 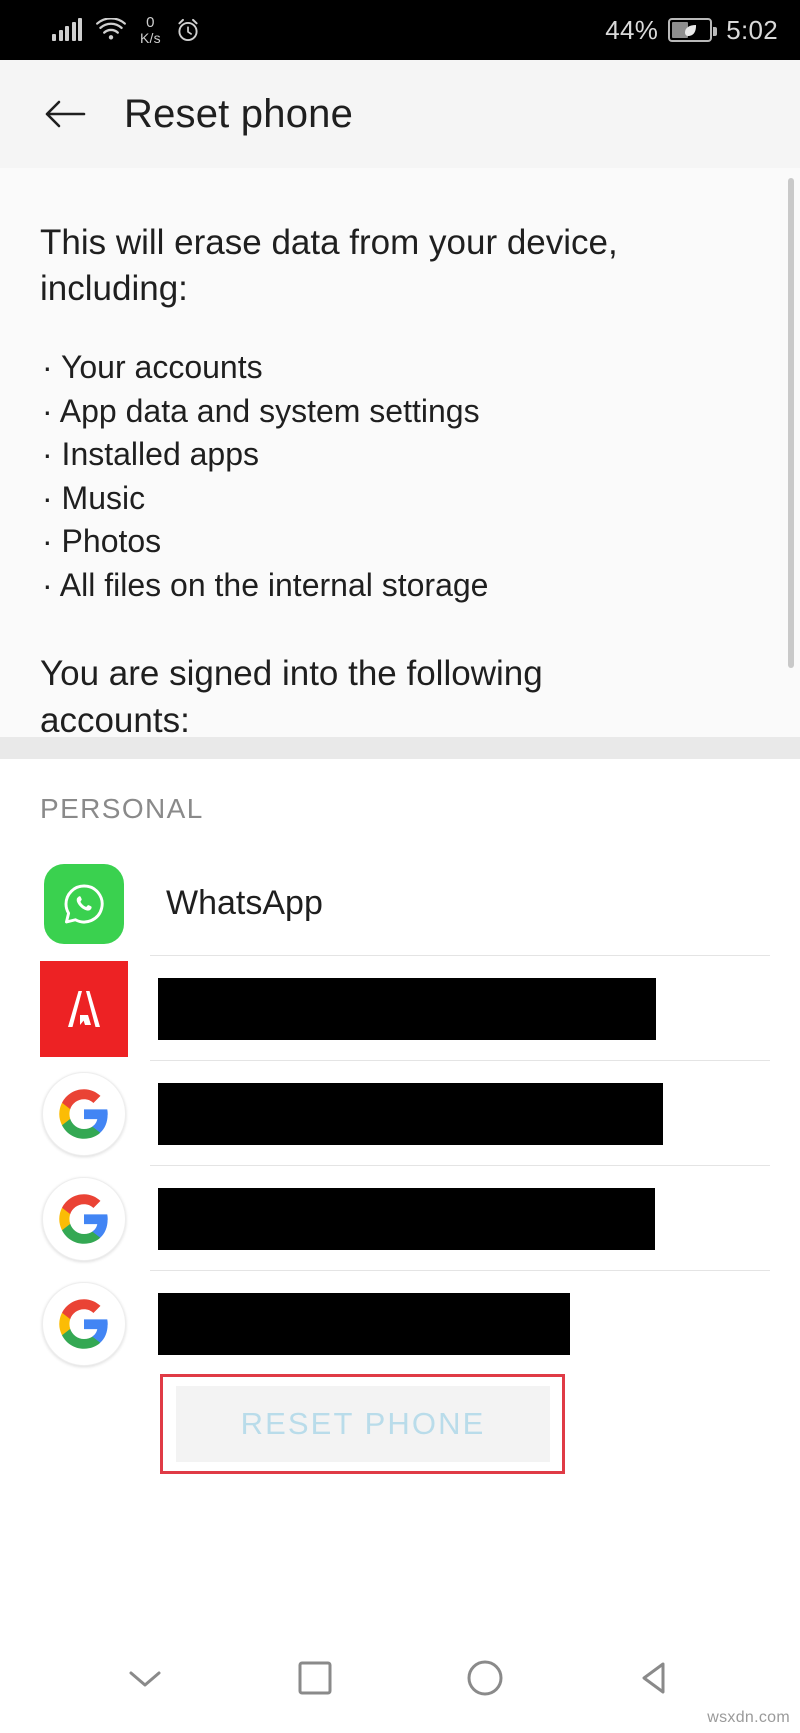 I want to click on section-divider, so click(x=400, y=748).